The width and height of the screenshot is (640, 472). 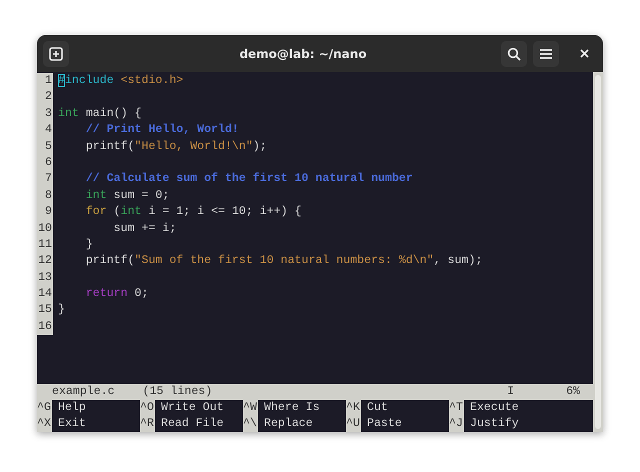 I want to click on line-number: 6, so click(x=45, y=163).